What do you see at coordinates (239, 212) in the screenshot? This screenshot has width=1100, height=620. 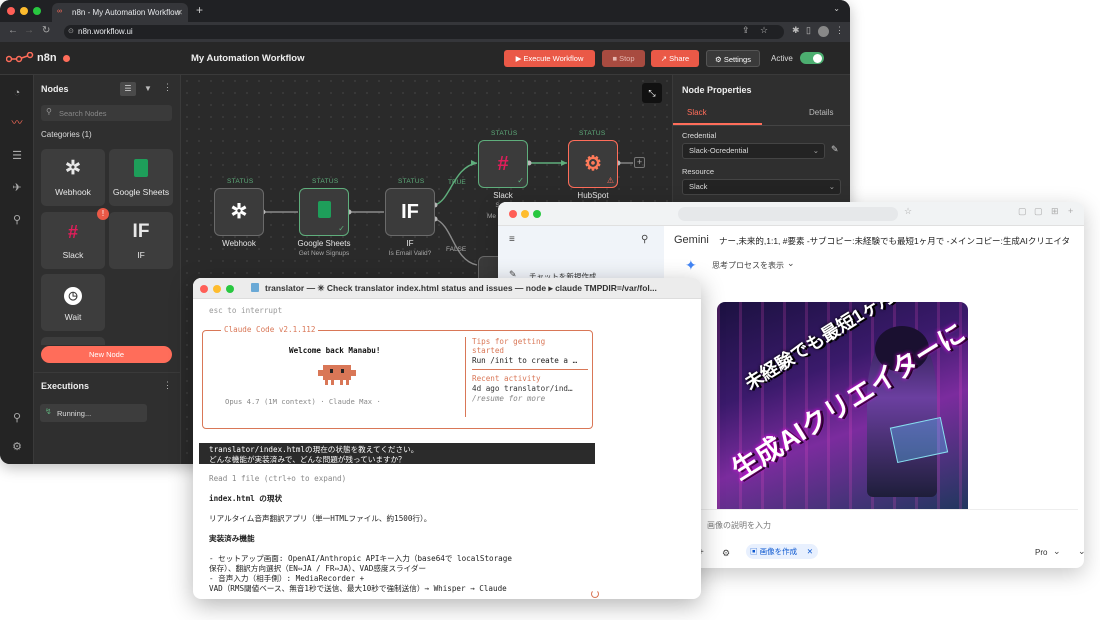 I see `workflow-node-webhook: ✲` at bounding box center [239, 212].